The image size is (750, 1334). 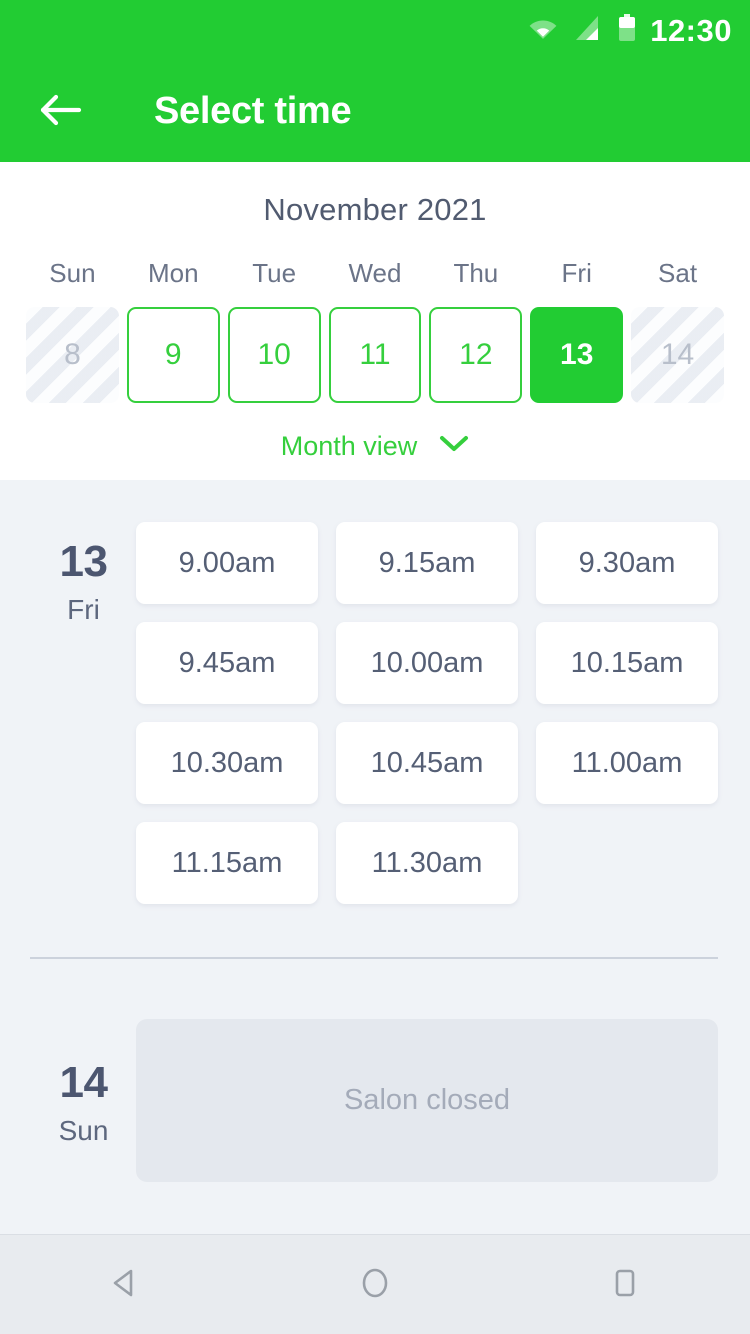 I want to click on time-slot: 10.30am, so click(x=227, y=763).